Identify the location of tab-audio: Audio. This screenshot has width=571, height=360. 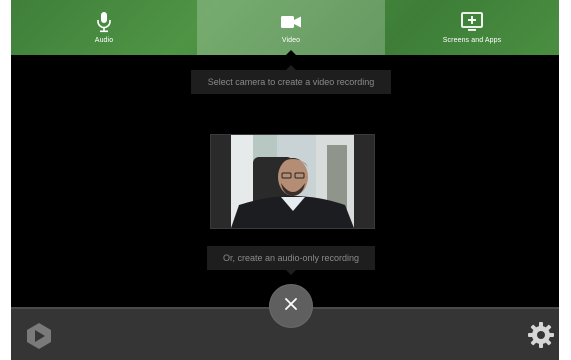
(104, 27).